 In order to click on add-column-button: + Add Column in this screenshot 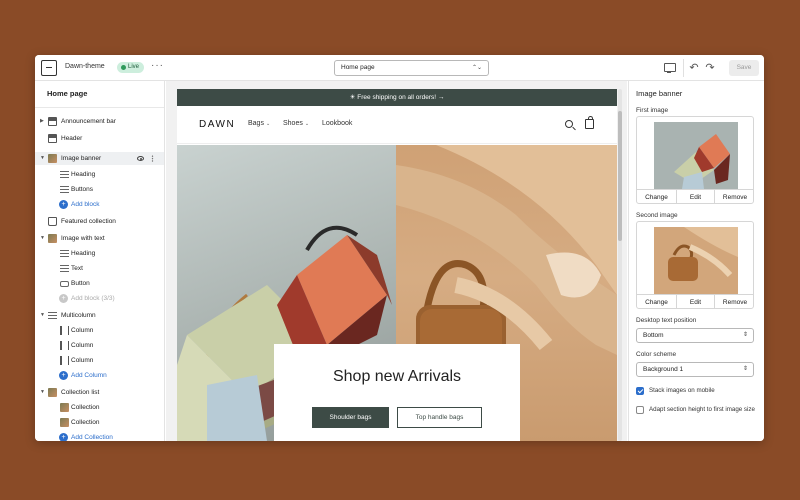, I will do `click(99, 375)`.